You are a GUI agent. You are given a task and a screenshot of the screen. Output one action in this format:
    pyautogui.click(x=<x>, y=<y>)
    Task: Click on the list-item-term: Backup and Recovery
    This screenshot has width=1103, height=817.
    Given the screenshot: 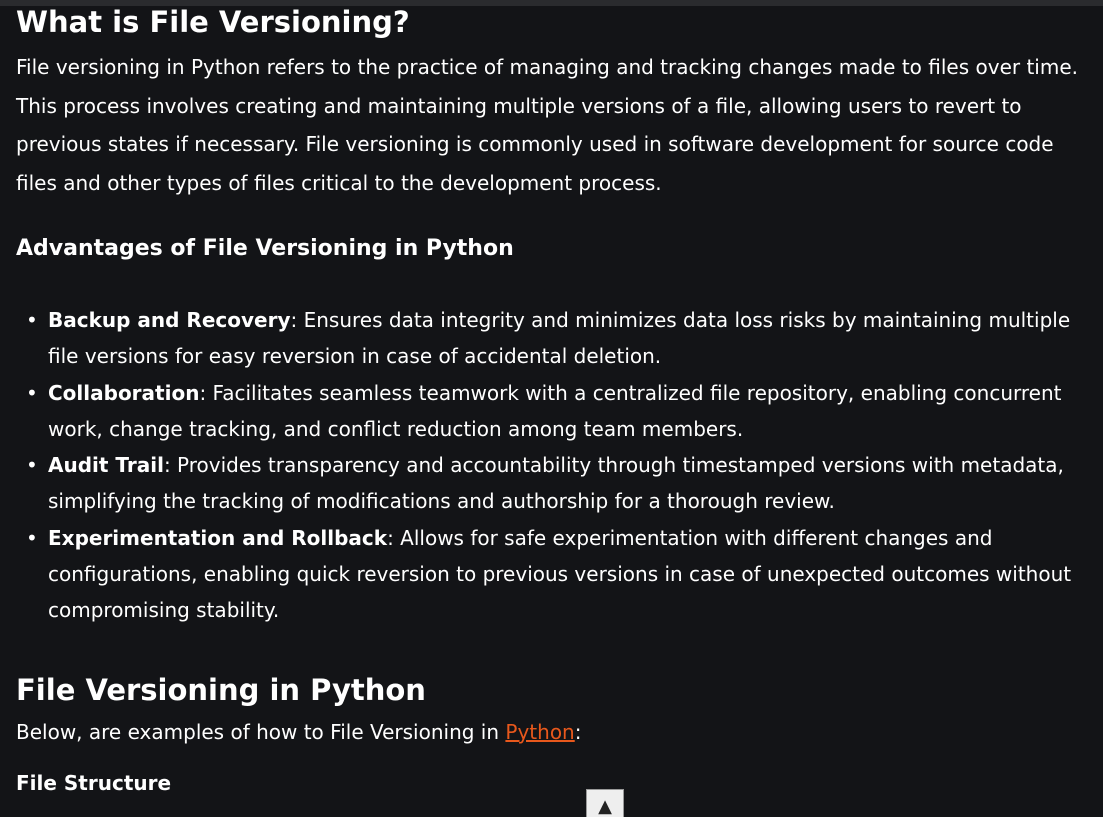 What is the action you would take?
    pyautogui.click(x=169, y=320)
    